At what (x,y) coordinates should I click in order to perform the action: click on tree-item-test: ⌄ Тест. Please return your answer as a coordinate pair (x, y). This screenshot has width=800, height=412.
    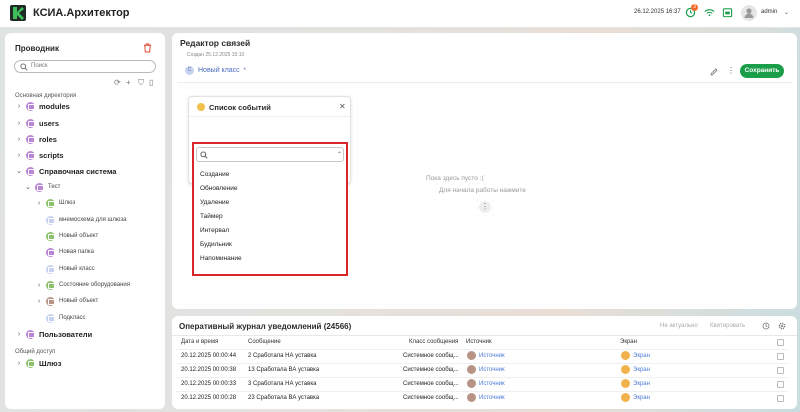
    Looking at the image, I should click on (42, 187).